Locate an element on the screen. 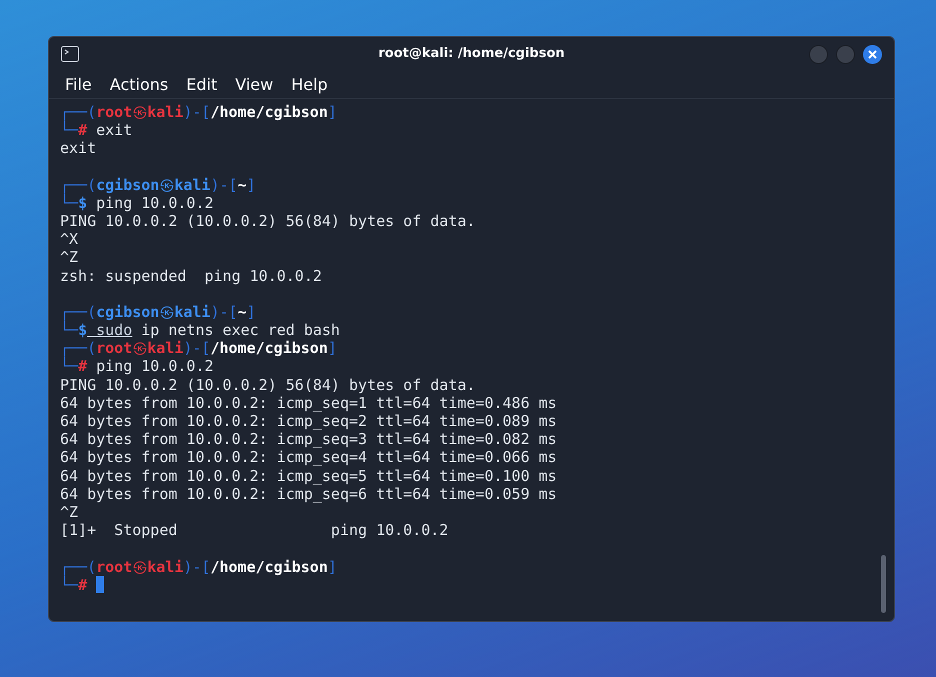 The width and height of the screenshot is (936, 677). output-line: 64 bytes from 10.0.0.2: icmp_seq=4 ttl=64 time=0.066 ms is located at coordinates (308, 458).